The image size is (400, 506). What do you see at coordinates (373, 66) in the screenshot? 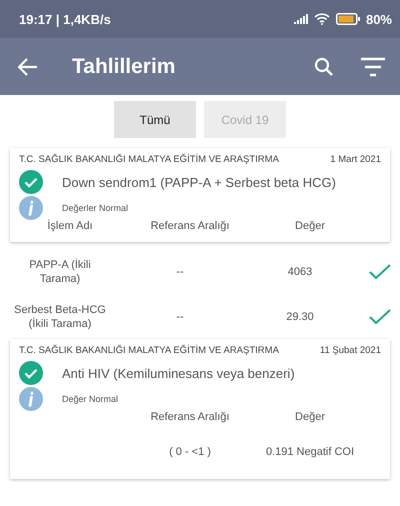
I see `filter-button` at bounding box center [373, 66].